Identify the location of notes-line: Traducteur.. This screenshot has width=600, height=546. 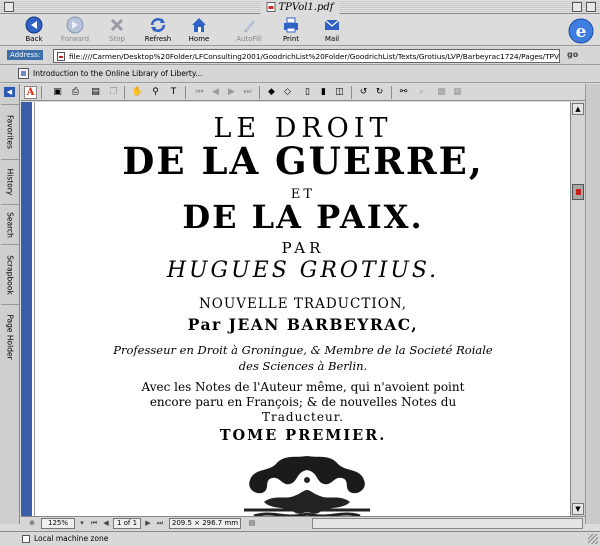
(303, 417).